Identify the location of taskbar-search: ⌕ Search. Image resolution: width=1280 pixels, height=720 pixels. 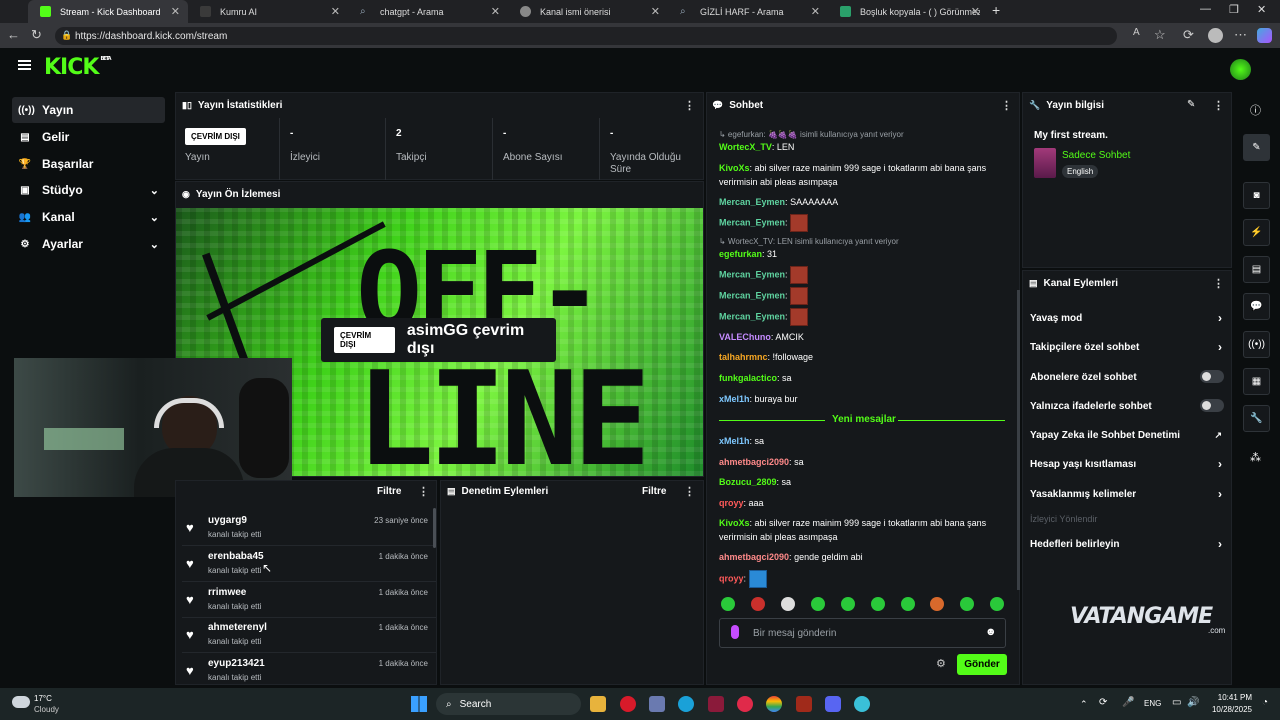
(508, 704).